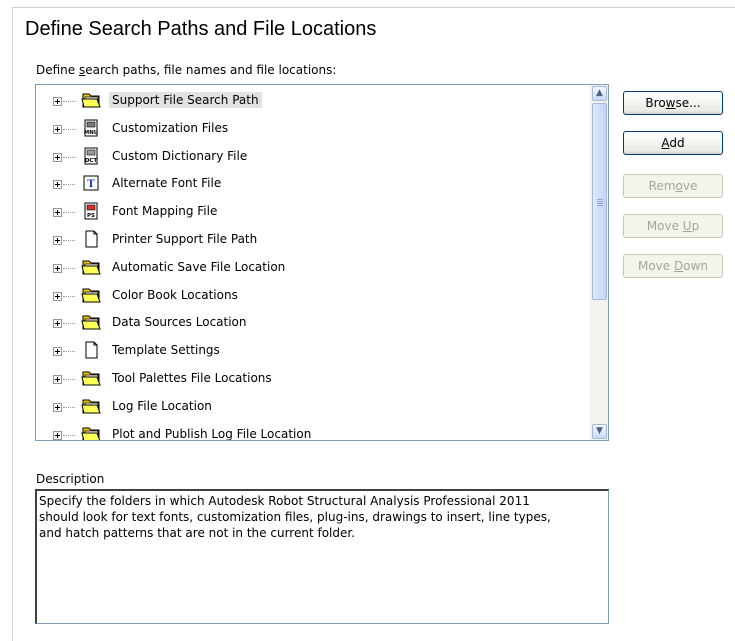  I want to click on tree-item: Color Book Locations, so click(313, 295).